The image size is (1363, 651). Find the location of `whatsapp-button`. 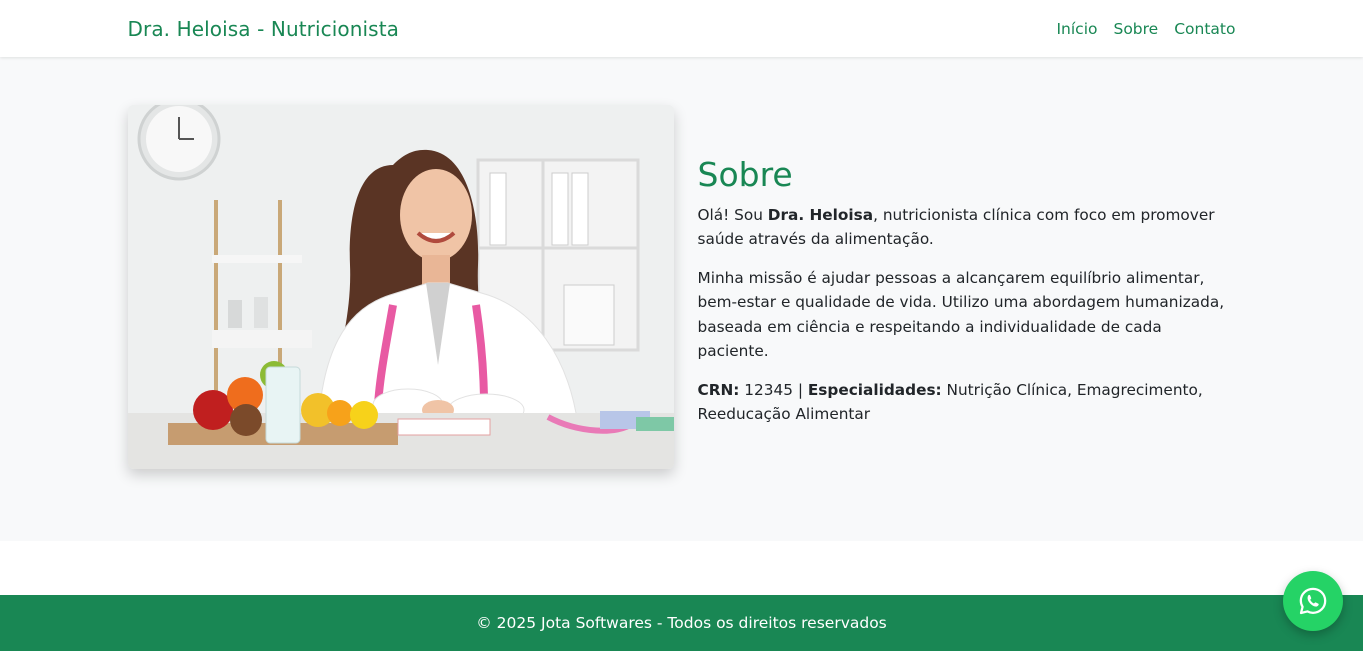

whatsapp-button is located at coordinates (1313, 601).